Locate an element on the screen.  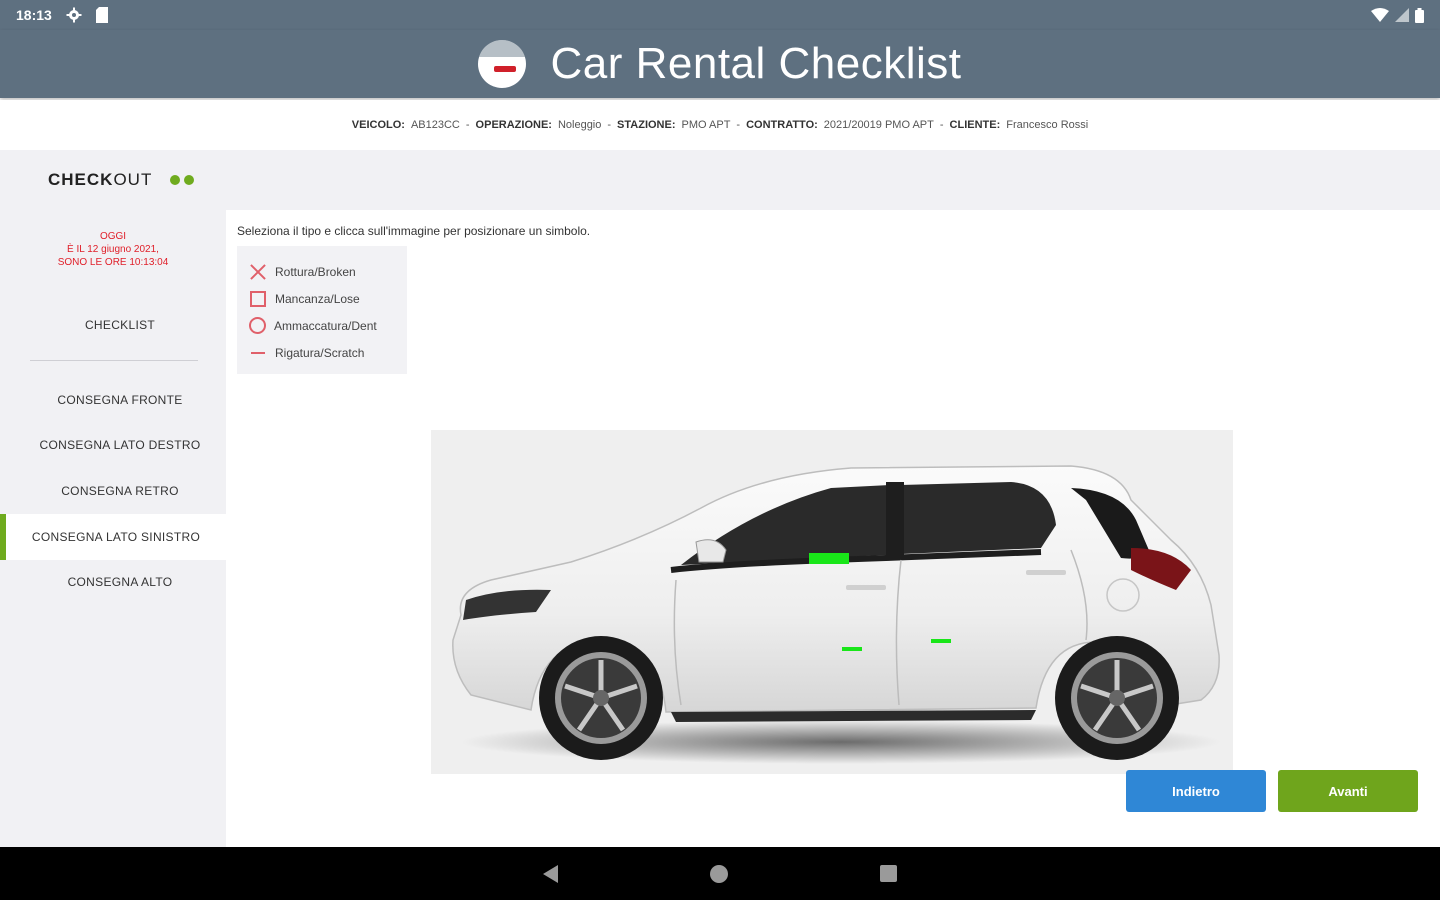
next-button: Avanti is located at coordinates (1348, 791).